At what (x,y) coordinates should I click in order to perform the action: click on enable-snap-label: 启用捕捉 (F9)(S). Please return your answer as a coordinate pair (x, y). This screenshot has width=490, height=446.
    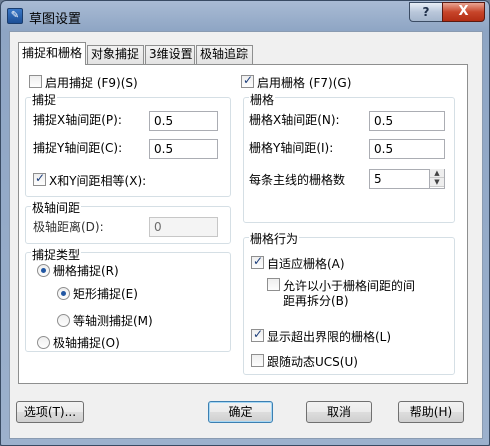
    Looking at the image, I should click on (91, 82).